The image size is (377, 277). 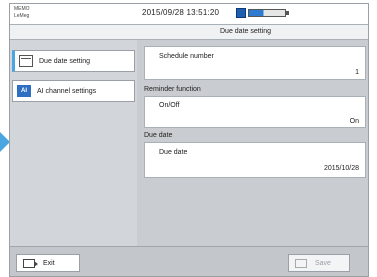 What do you see at coordinates (24, 91) in the screenshot?
I see `ai-icon: AI` at bounding box center [24, 91].